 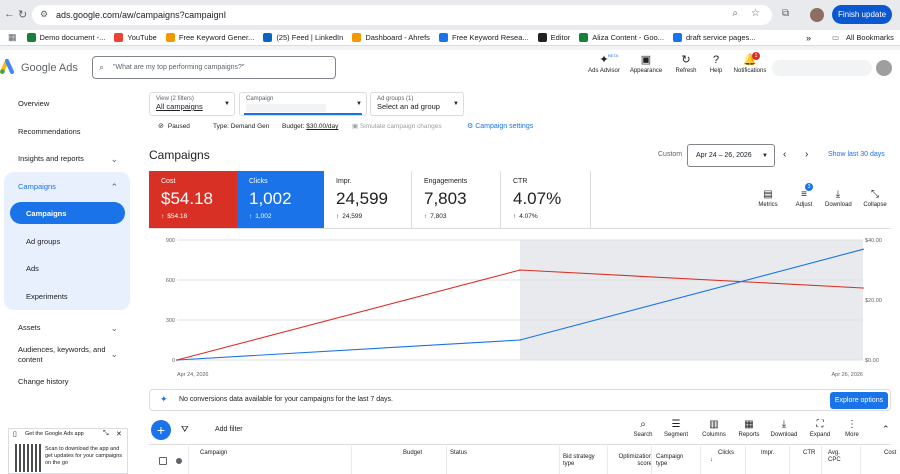 What do you see at coordinates (44, 14) in the screenshot?
I see `site-info-icon: ⚙` at bounding box center [44, 14].